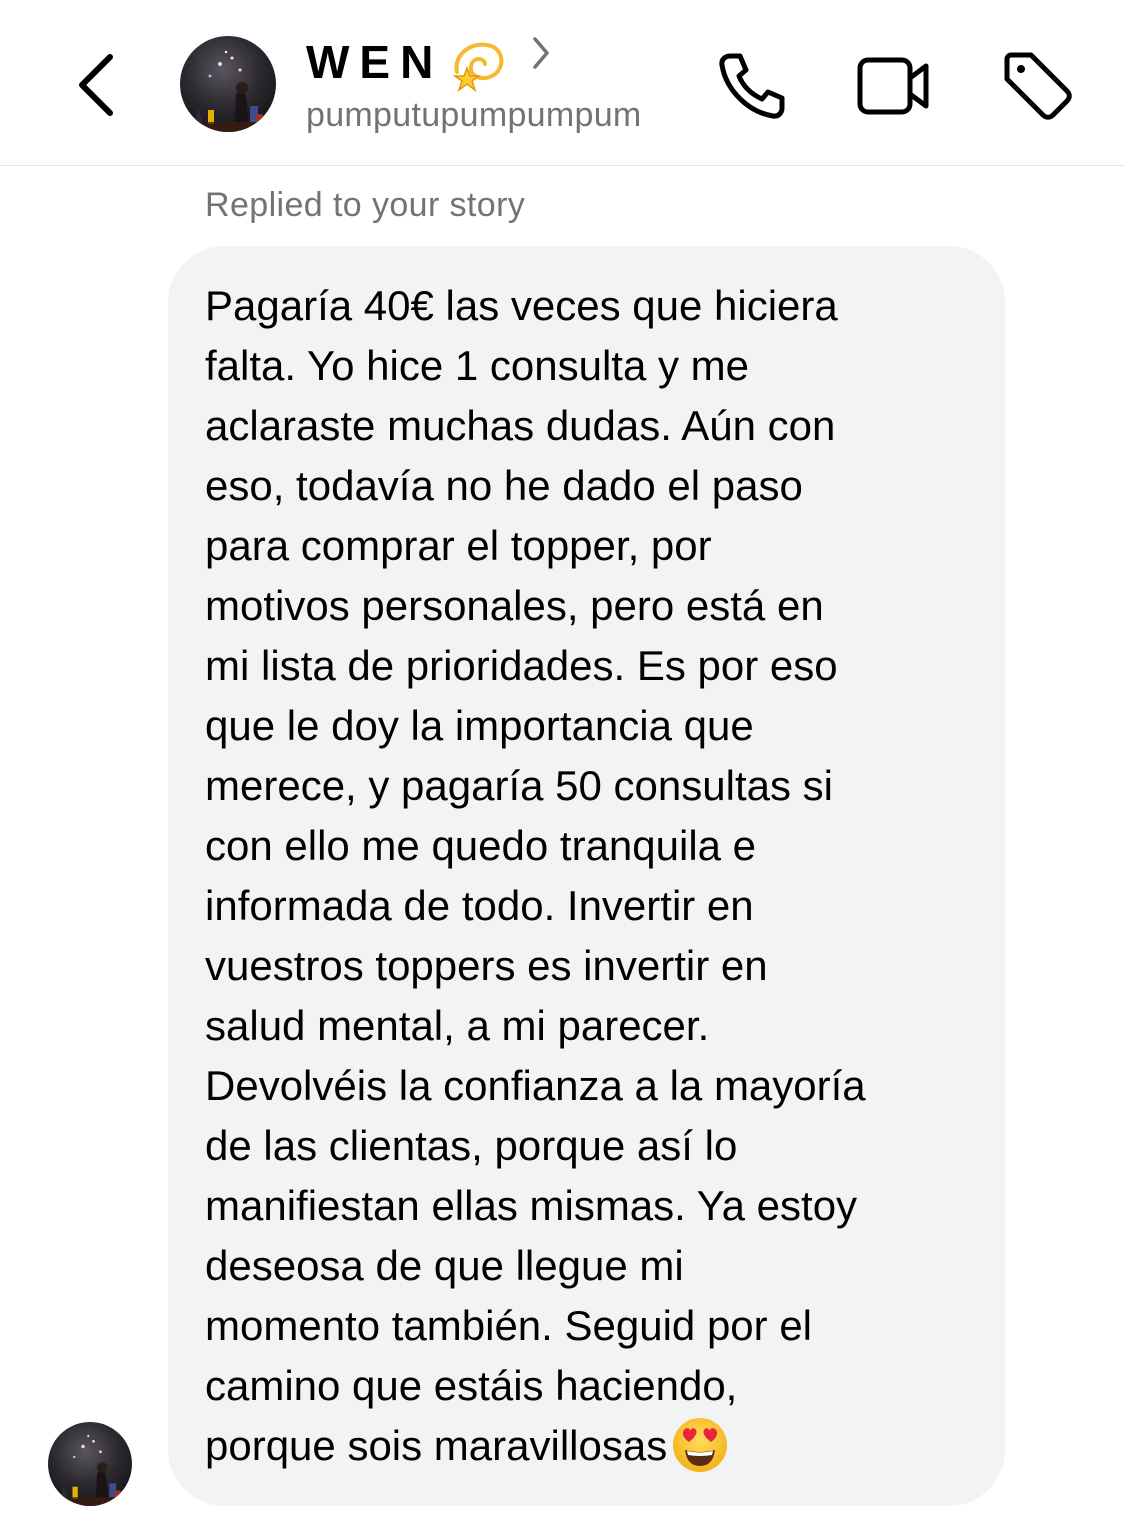  What do you see at coordinates (477, 365) in the screenshot?
I see `message-line: falta. Yo hice 1 consulta y me` at bounding box center [477, 365].